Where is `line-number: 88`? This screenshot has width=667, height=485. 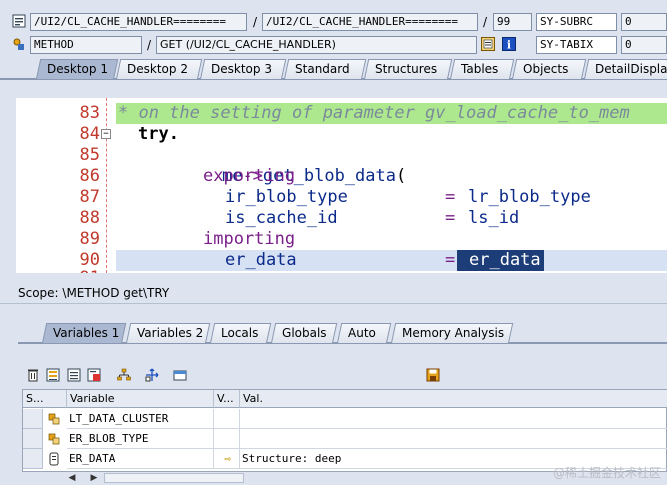 line-number: 88 is located at coordinates (89, 218).